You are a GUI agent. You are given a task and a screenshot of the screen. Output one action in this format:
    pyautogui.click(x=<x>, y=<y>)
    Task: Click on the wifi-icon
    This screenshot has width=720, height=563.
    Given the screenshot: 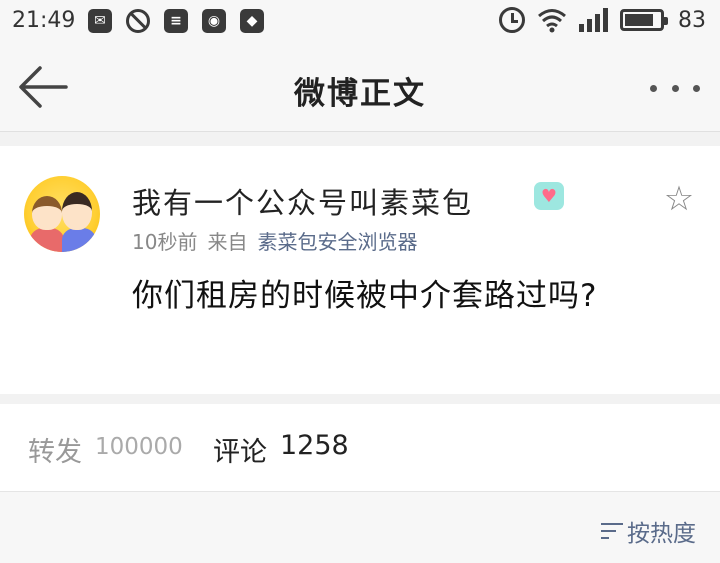 What is the action you would take?
    pyautogui.click(x=552, y=21)
    